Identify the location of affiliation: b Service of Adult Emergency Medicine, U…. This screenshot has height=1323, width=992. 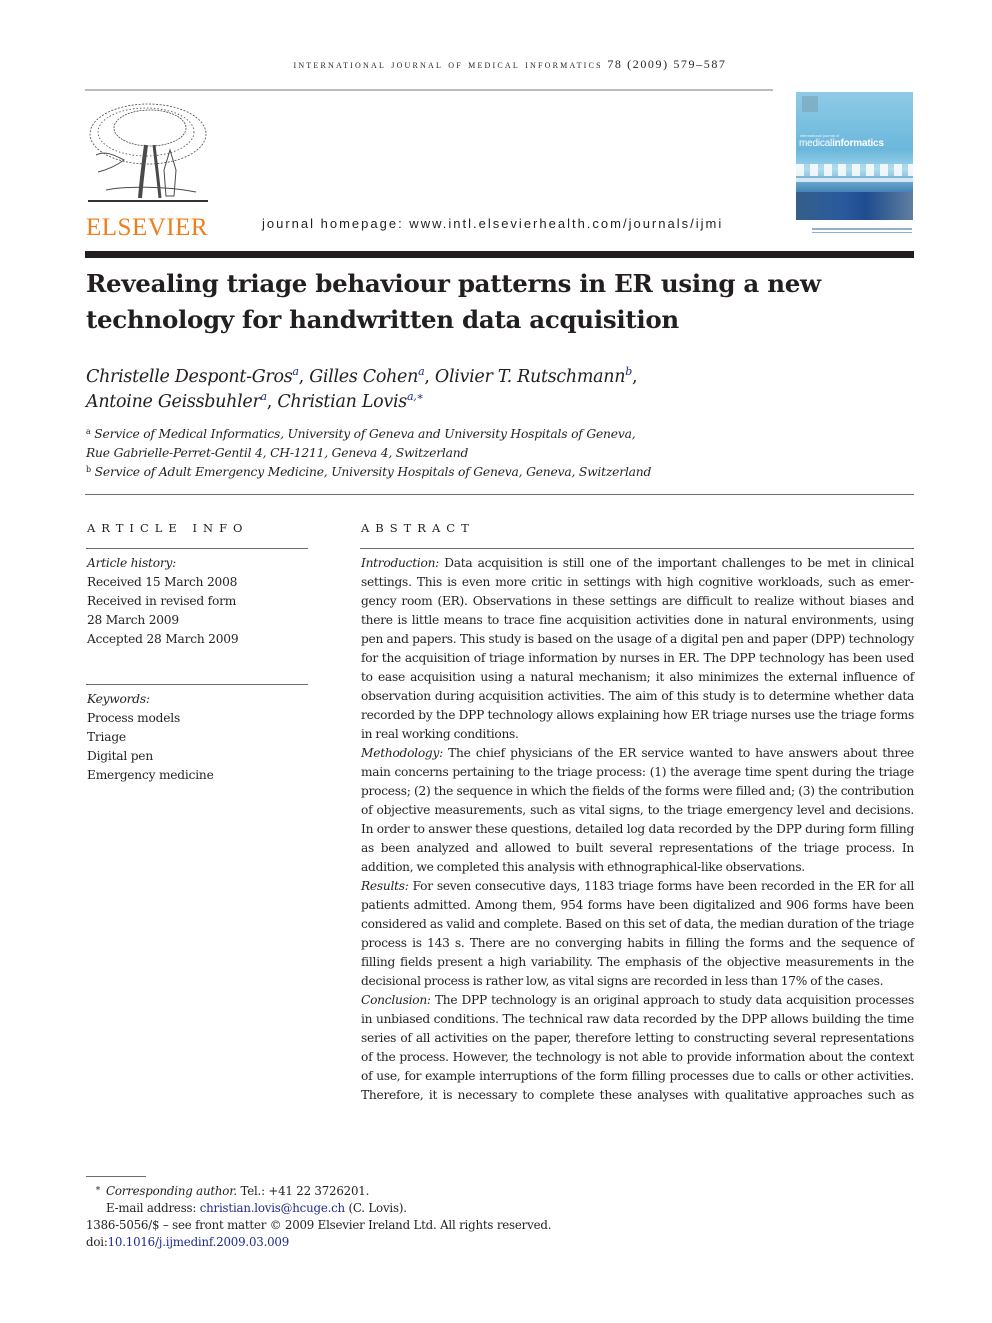
(486, 472).